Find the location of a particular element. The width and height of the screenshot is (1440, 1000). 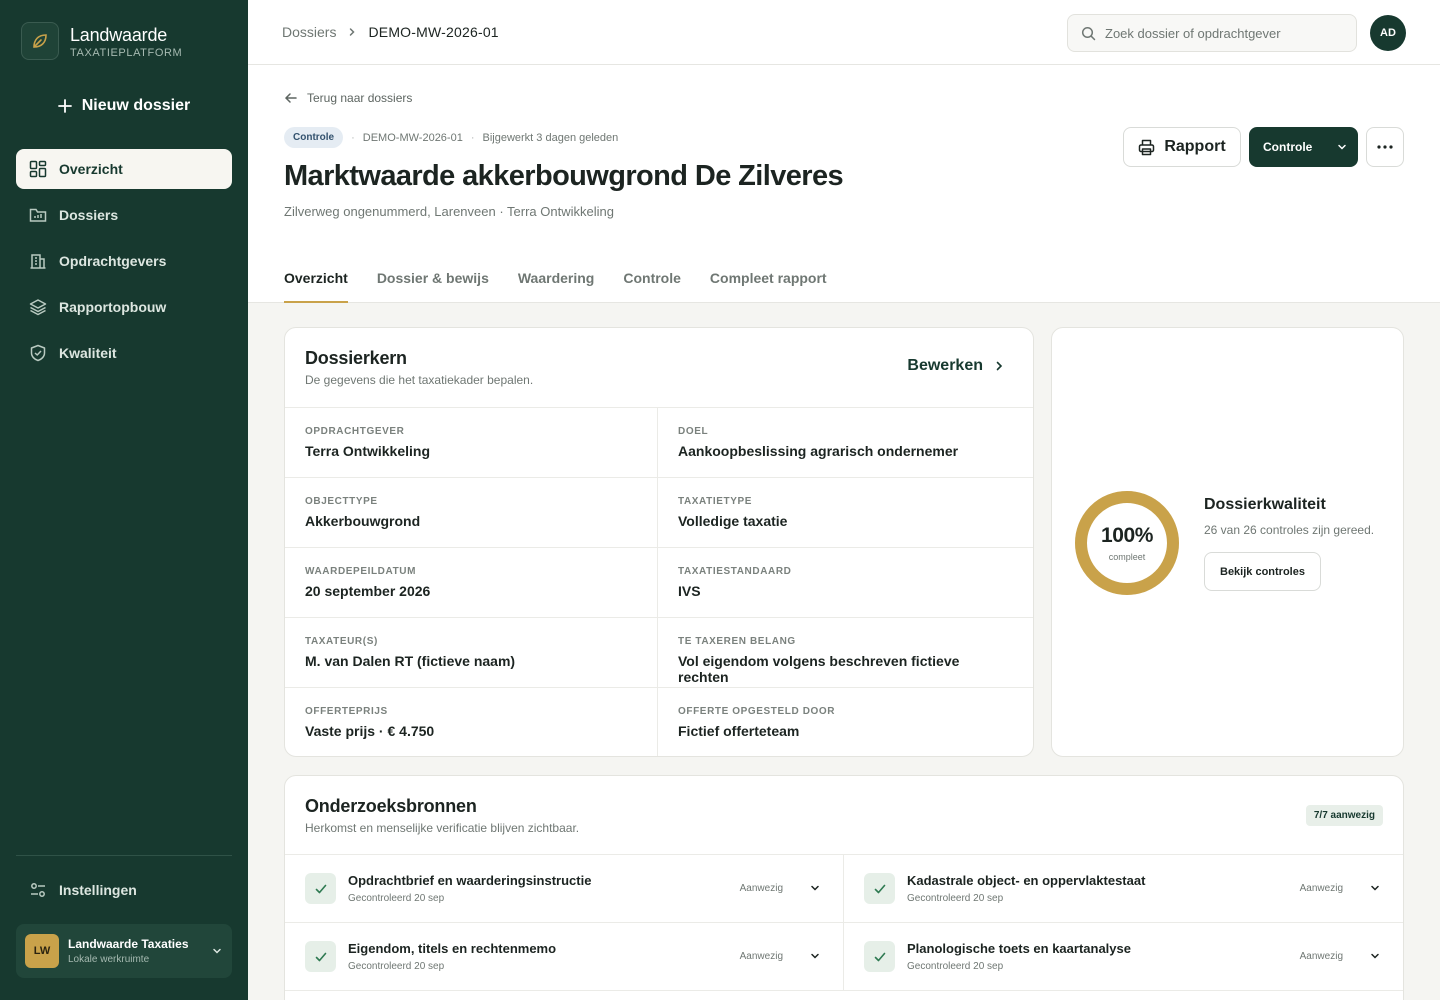

sidebar-item-overzicht: Overzicht is located at coordinates (124, 169).